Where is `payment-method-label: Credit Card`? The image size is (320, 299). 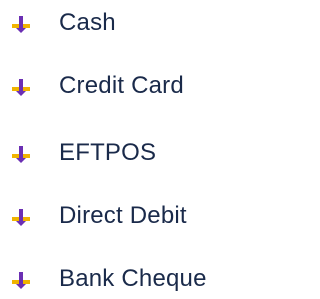
payment-method-label: Credit Card is located at coordinates (121, 85).